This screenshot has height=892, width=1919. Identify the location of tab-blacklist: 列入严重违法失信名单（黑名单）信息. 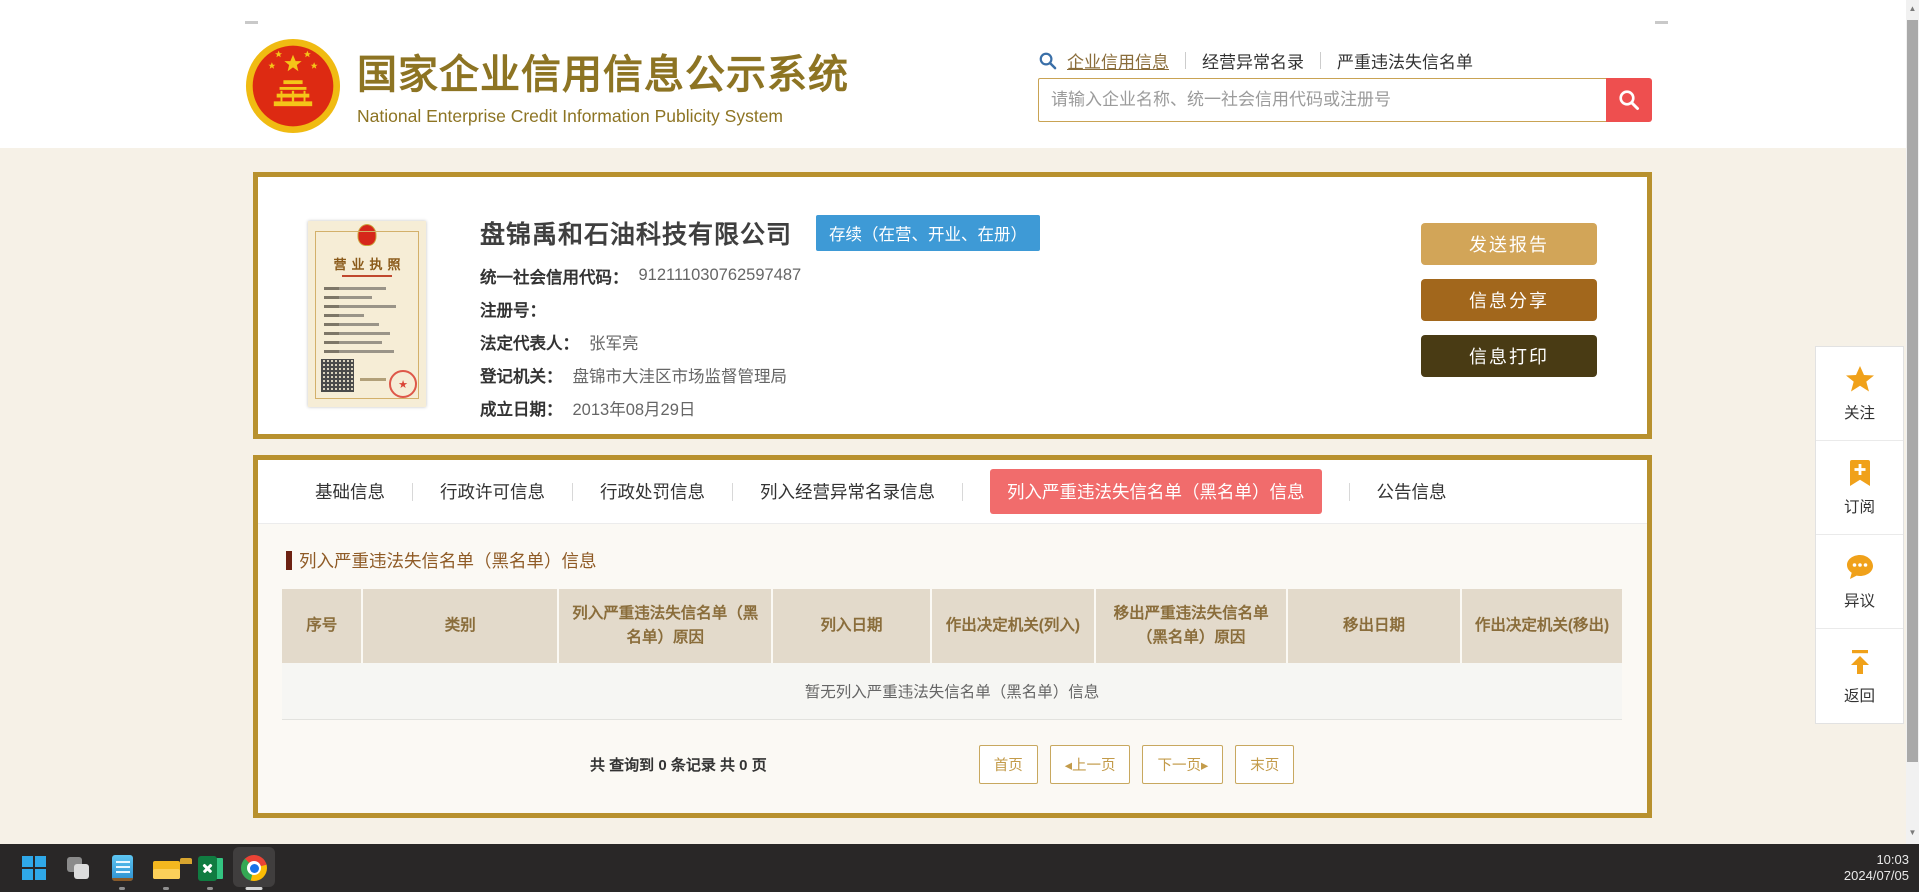
(1156, 491).